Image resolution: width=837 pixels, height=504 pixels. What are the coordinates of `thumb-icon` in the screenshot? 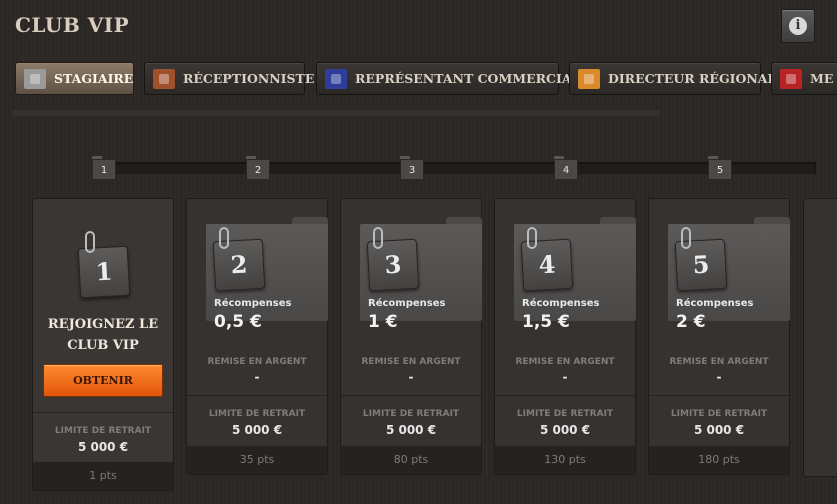 It's located at (35, 78).